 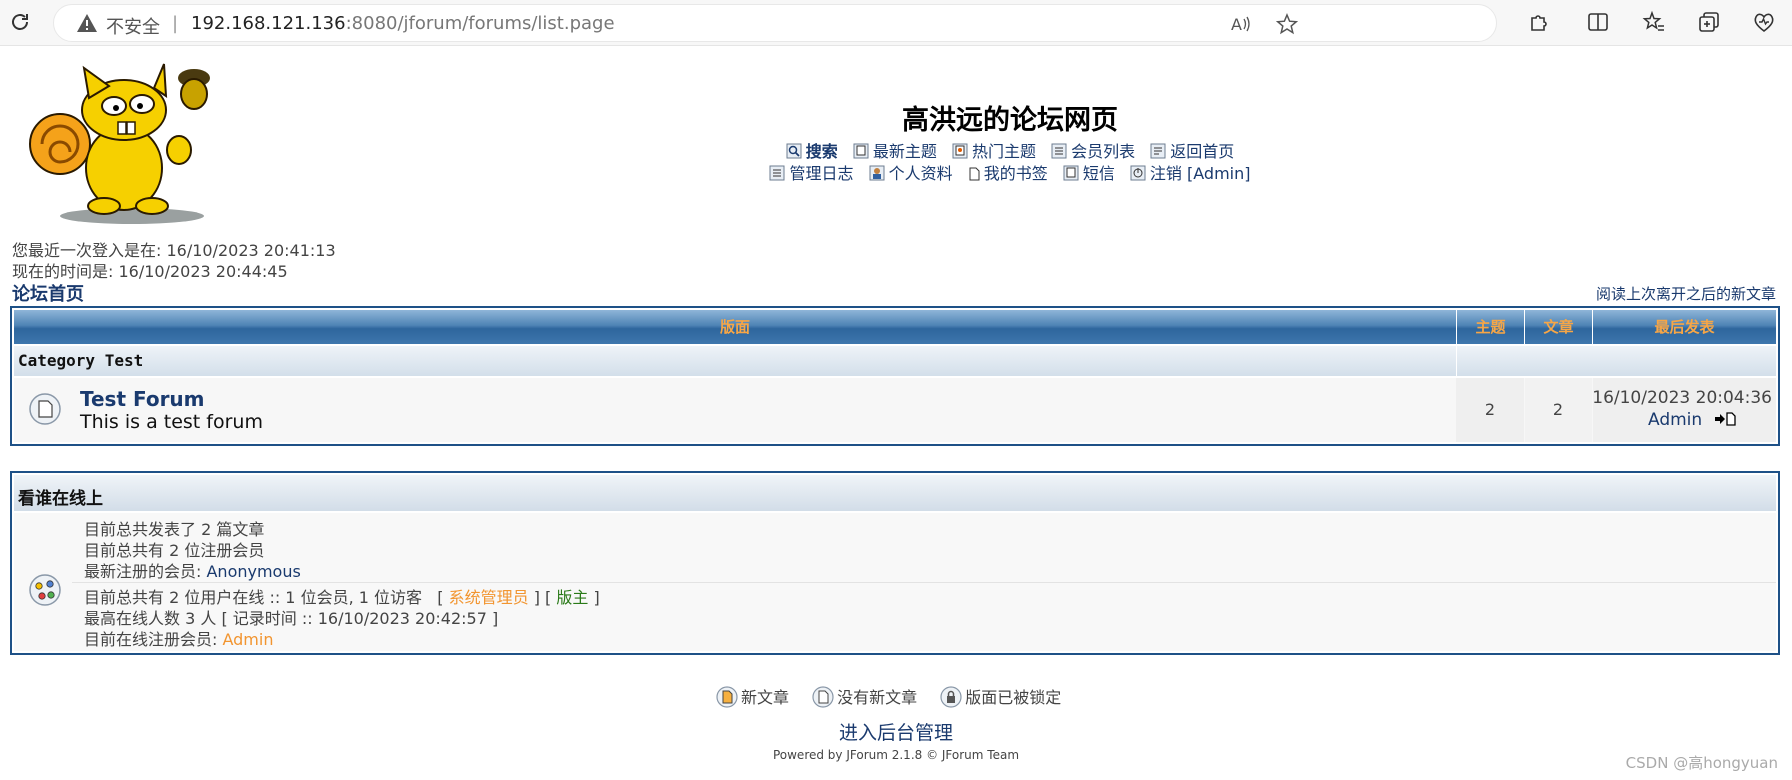 What do you see at coordinates (1015, 173) in the screenshot?
I see `nav-bookmarks-label: 我的书签` at bounding box center [1015, 173].